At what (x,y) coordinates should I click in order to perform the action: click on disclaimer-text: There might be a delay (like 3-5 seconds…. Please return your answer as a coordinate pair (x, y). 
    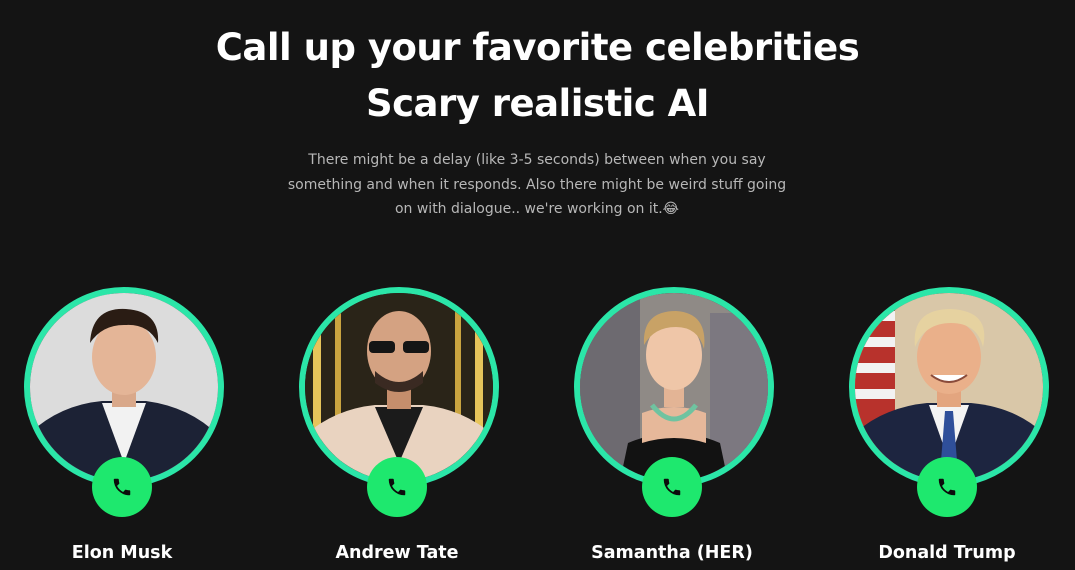
    Looking at the image, I should click on (537, 184).